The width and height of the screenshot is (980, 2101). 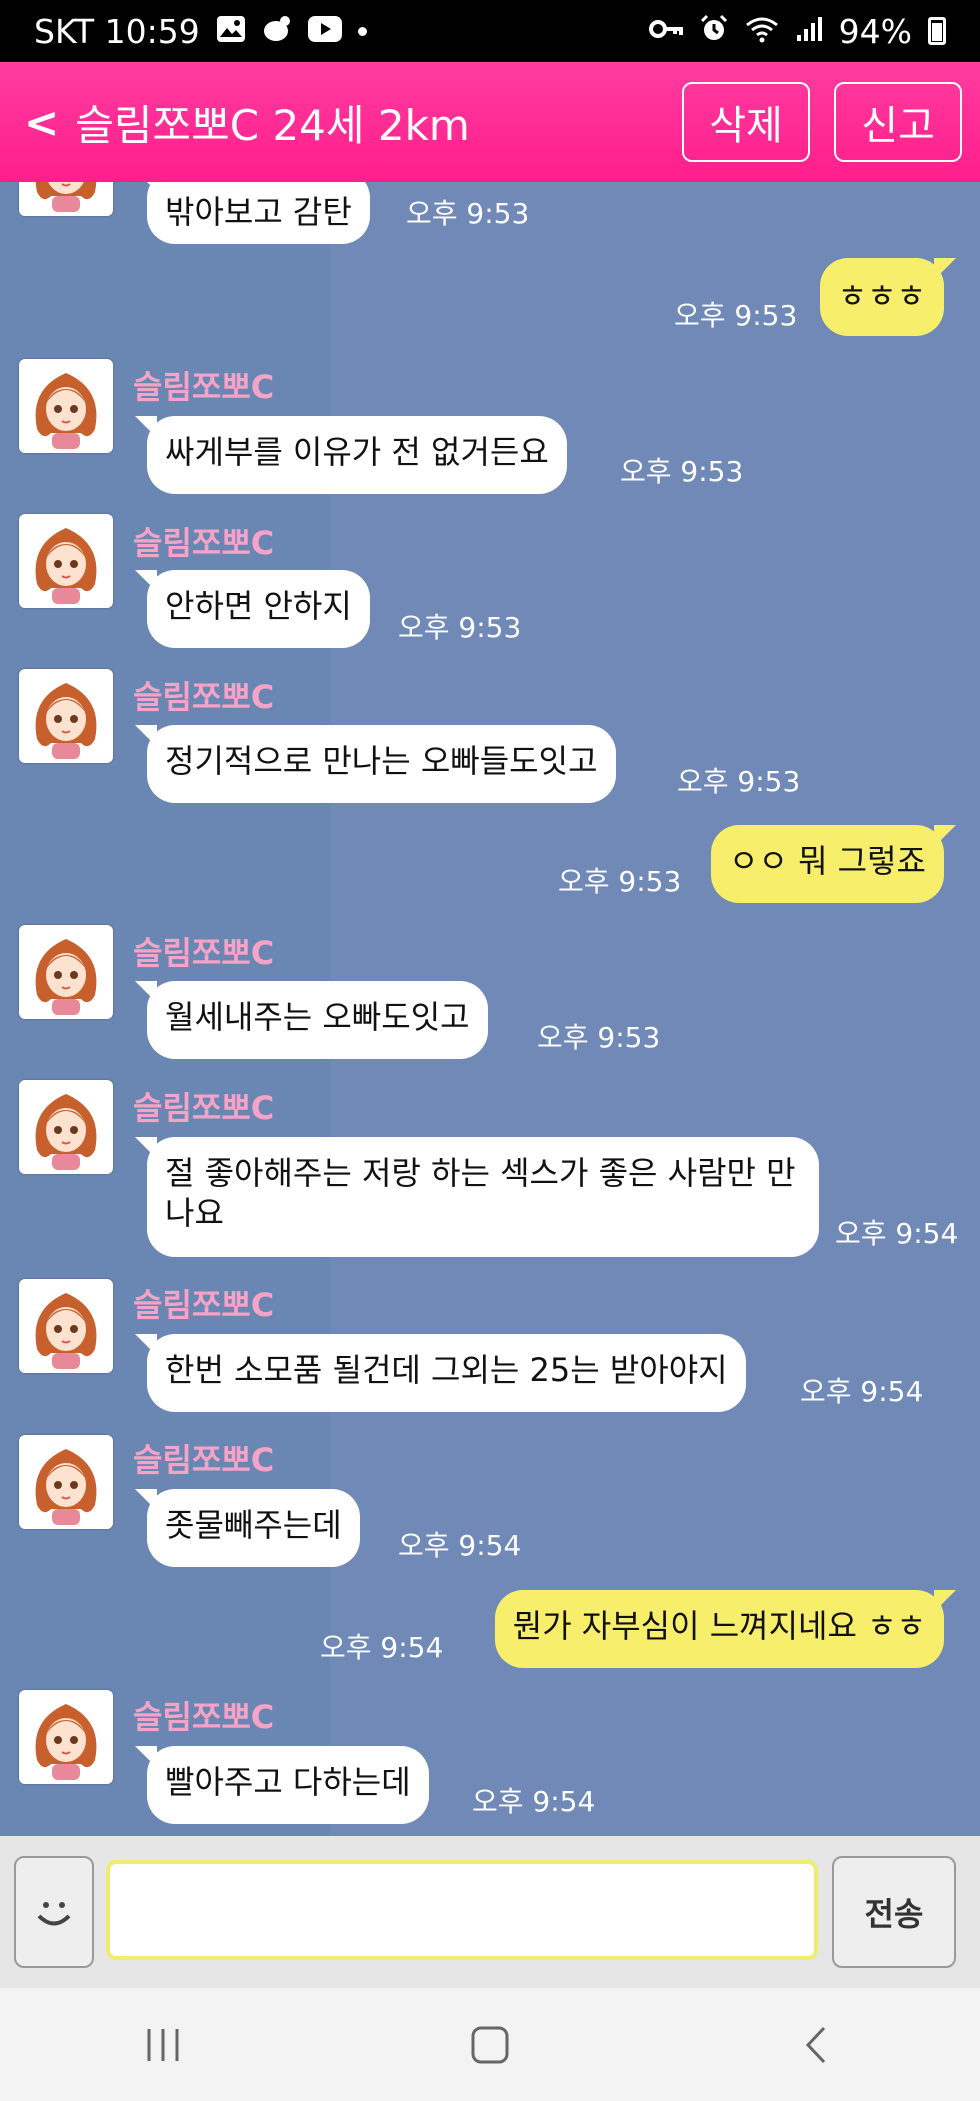 What do you see at coordinates (41, 122) in the screenshot?
I see `back-chevron-icon: <` at bounding box center [41, 122].